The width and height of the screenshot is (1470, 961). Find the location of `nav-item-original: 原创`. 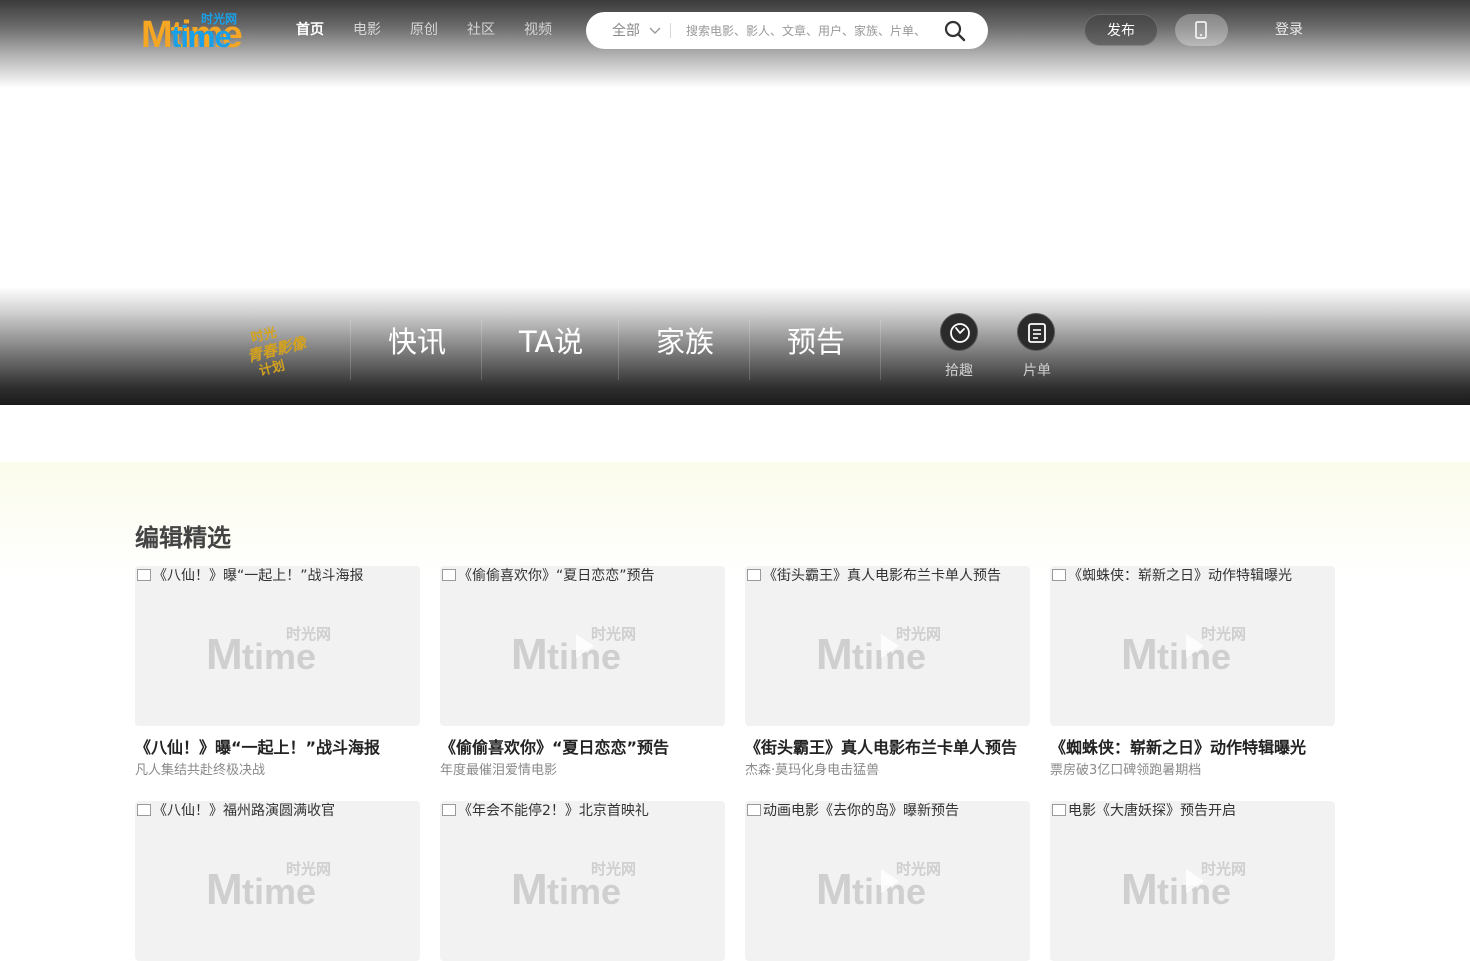

nav-item-original: 原创 is located at coordinates (424, 30).